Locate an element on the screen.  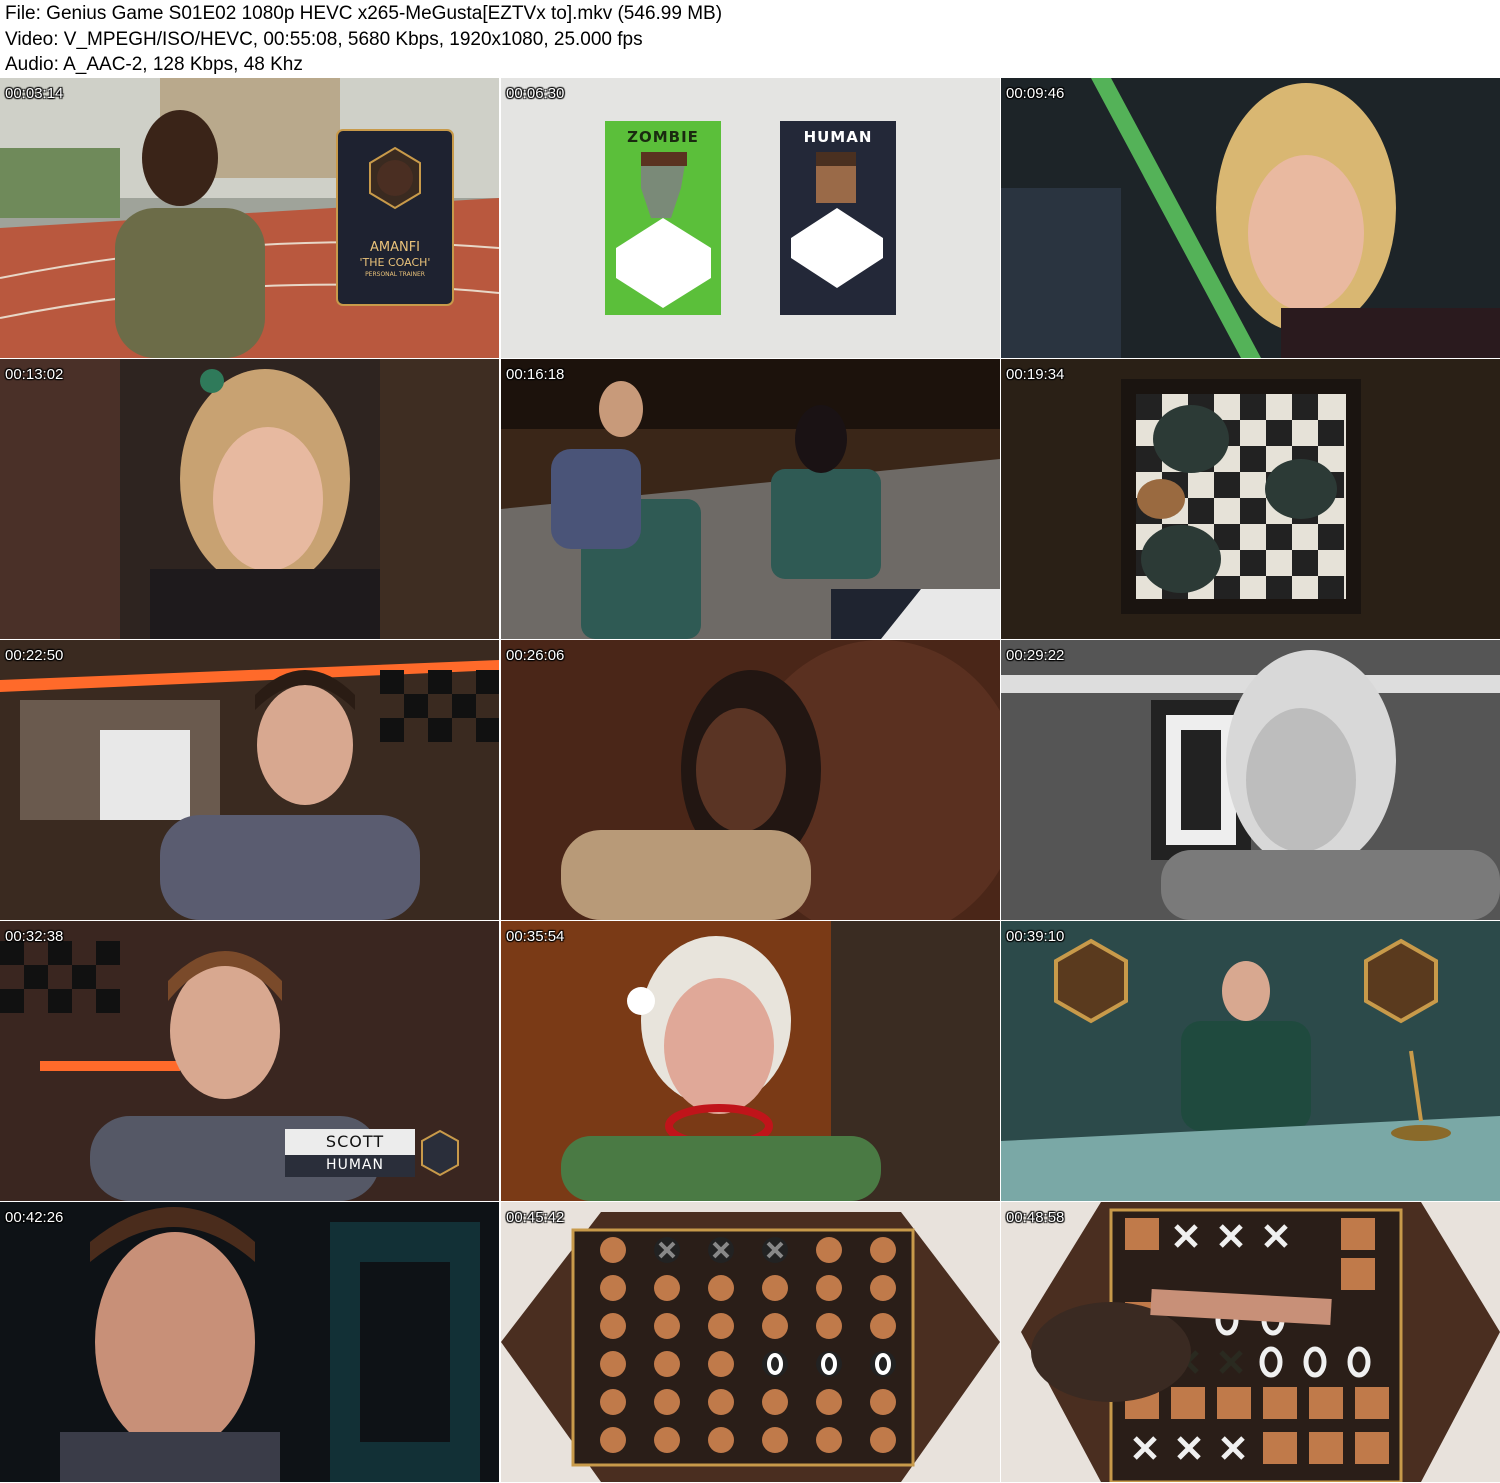
thumbnail-12: 00:39:10 is located at coordinates (1250, 1061).